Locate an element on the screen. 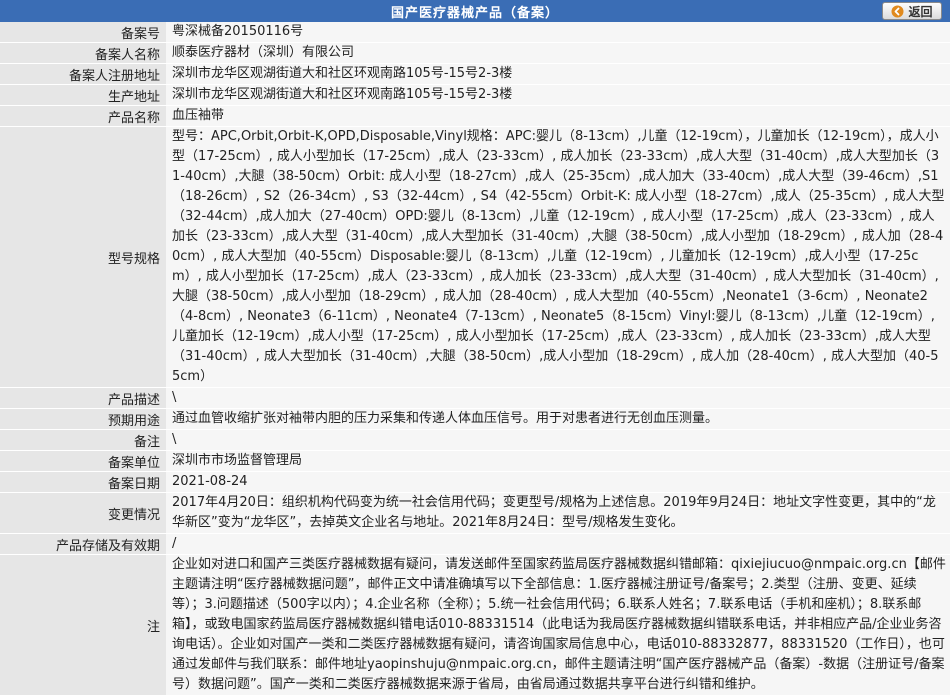  field-value: 粤深械备20150116号 is located at coordinates (558, 32).